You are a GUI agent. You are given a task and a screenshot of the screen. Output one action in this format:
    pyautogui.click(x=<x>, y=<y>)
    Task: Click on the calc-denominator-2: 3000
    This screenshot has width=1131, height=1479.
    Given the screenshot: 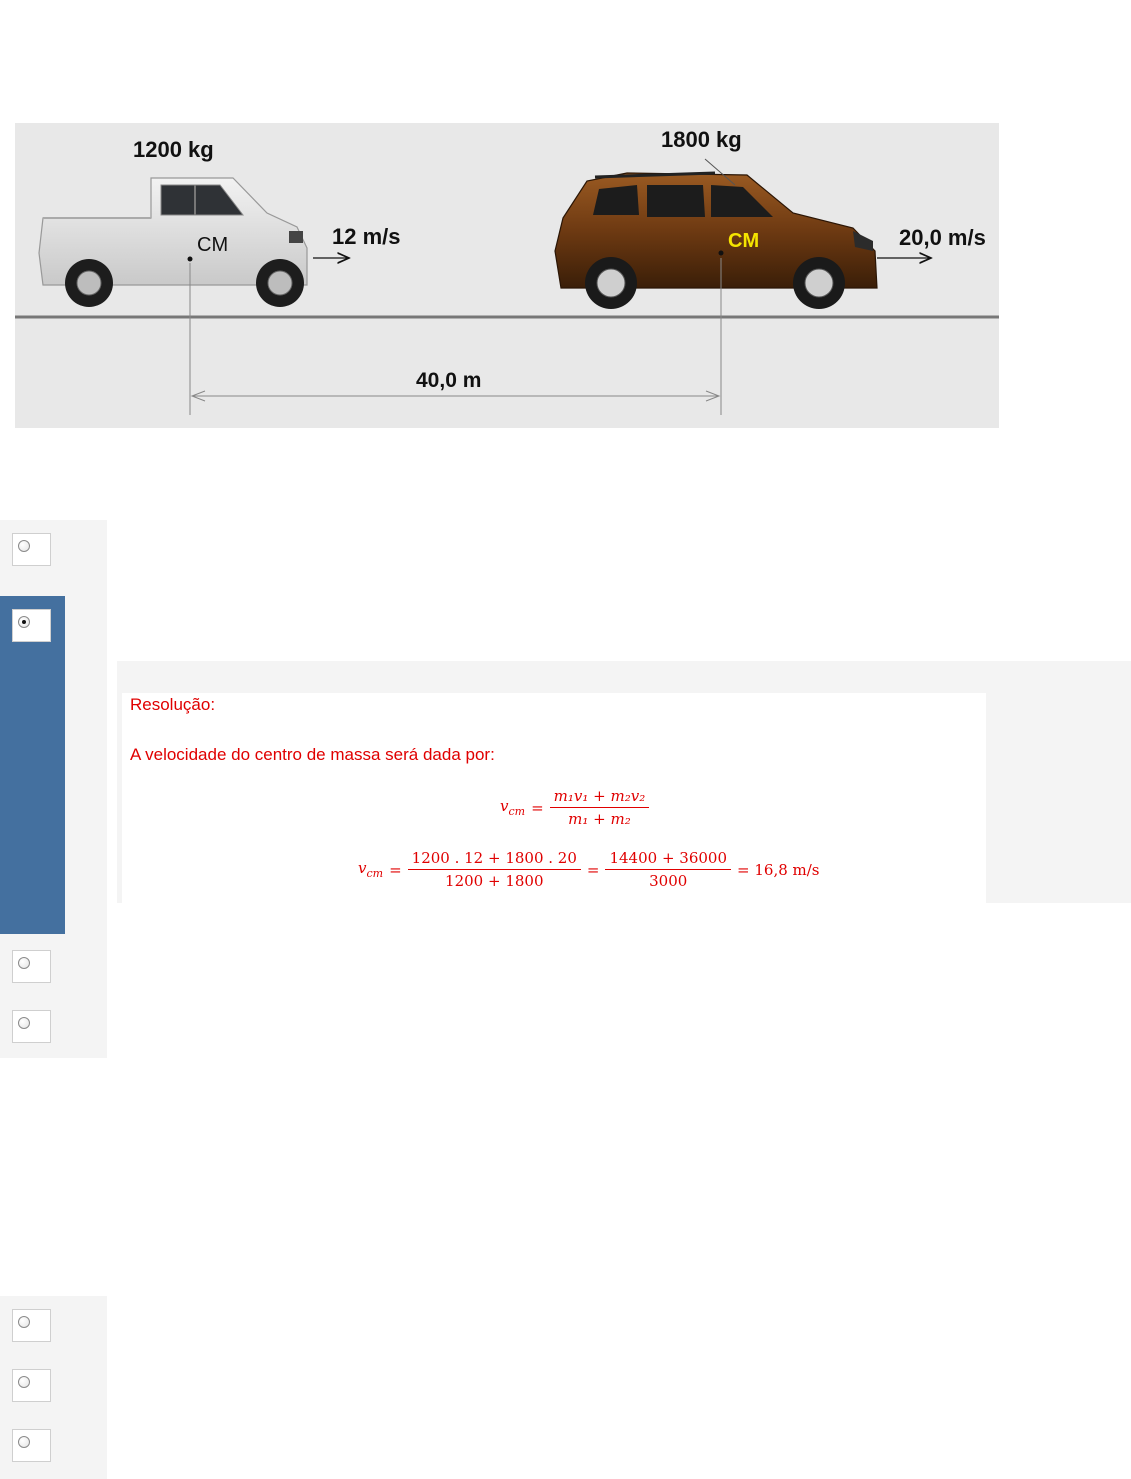 What is the action you would take?
    pyautogui.click(x=668, y=881)
    